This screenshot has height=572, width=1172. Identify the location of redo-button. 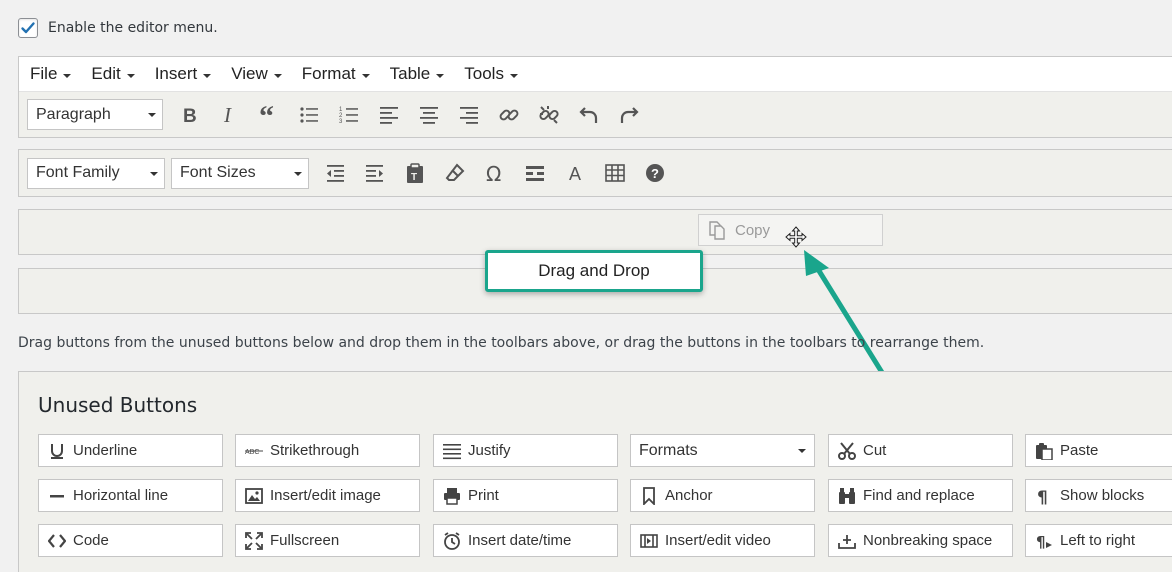
(629, 115).